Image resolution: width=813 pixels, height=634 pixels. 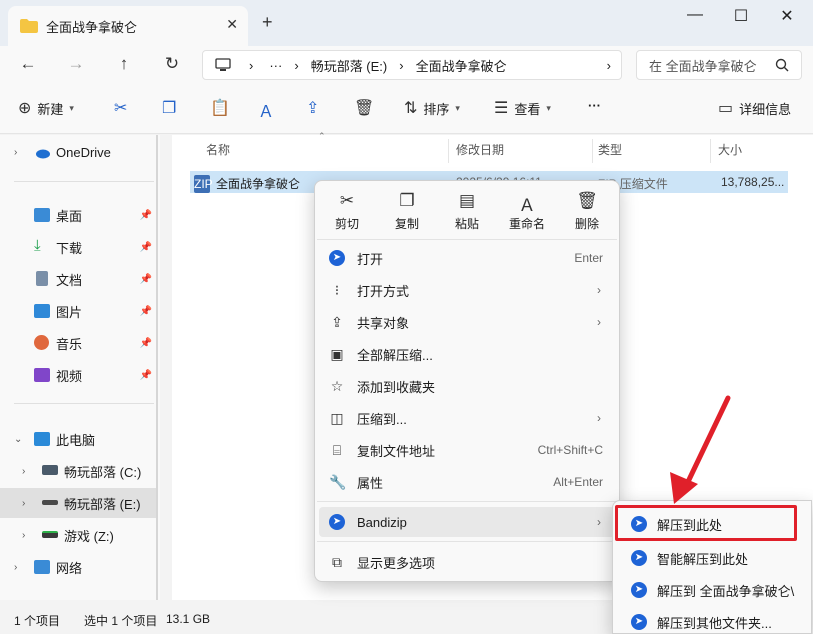 I want to click on address-bar: › ··· › 畅玩部落 (E:) › 全面战争拿破仑 ›, so click(x=412, y=65).